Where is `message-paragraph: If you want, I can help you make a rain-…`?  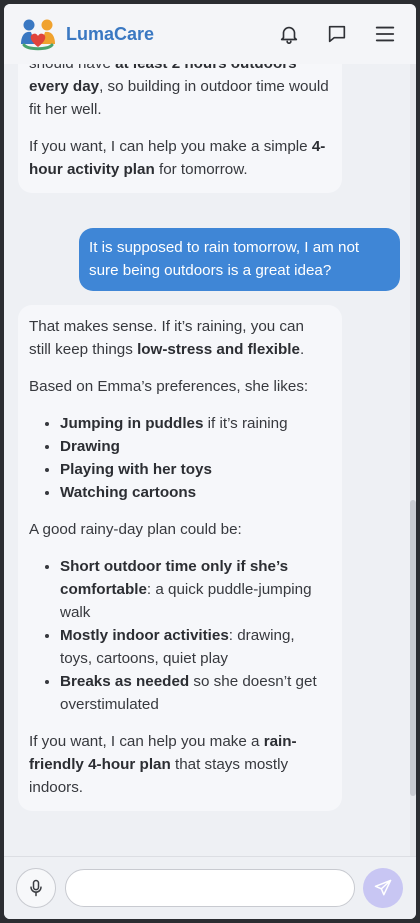
message-paragraph: If you want, I can help you make a rain-… is located at coordinates (163, 764).